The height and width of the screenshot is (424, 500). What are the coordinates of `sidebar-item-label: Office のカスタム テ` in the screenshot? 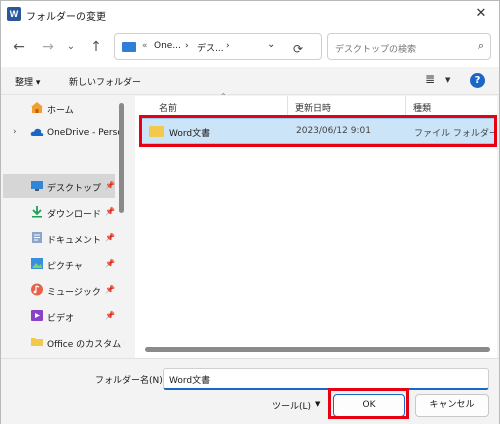 It's located at (86, 345).